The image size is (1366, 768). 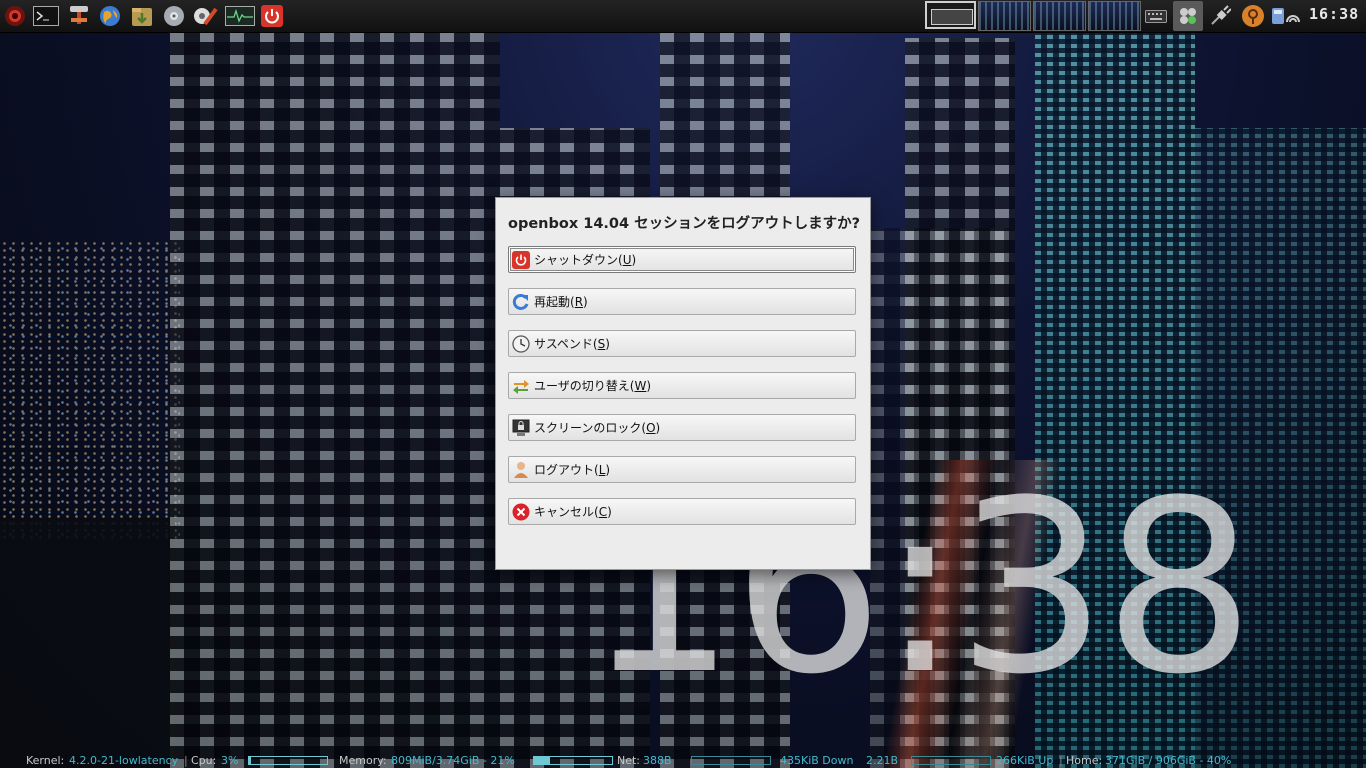 I want to click on lock-screen-label: スクリーンのロック(O), so click(x=597, y=428).